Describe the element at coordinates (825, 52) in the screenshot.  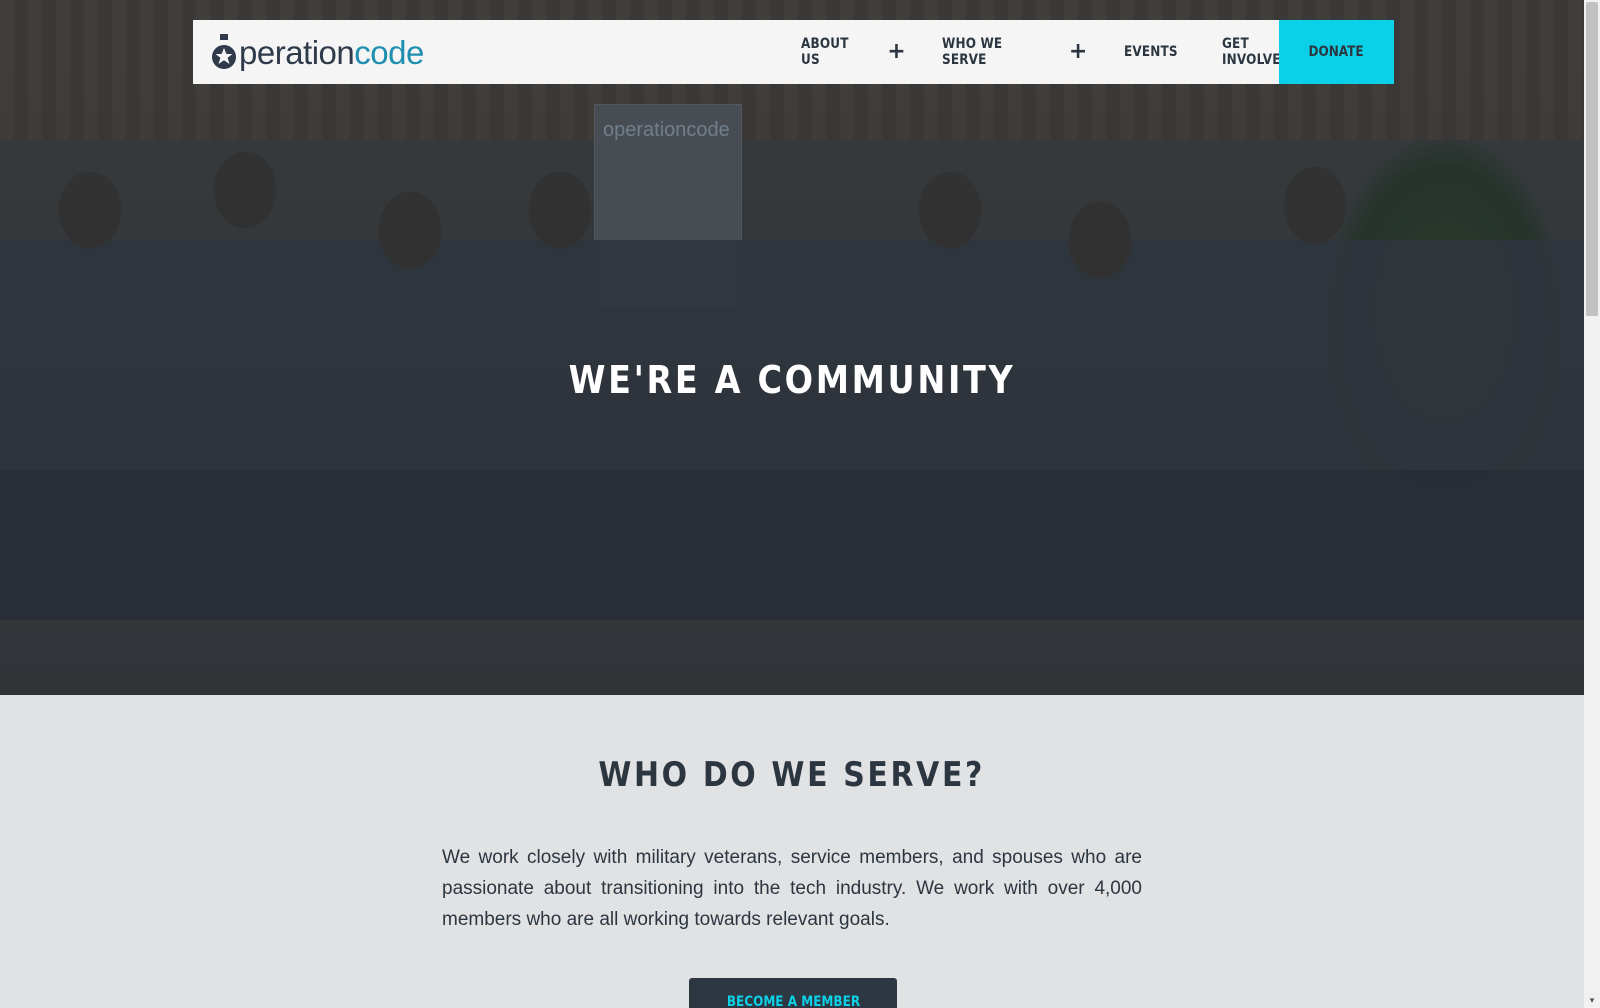
I see `nav-item-label: ABOUT US` at that location.